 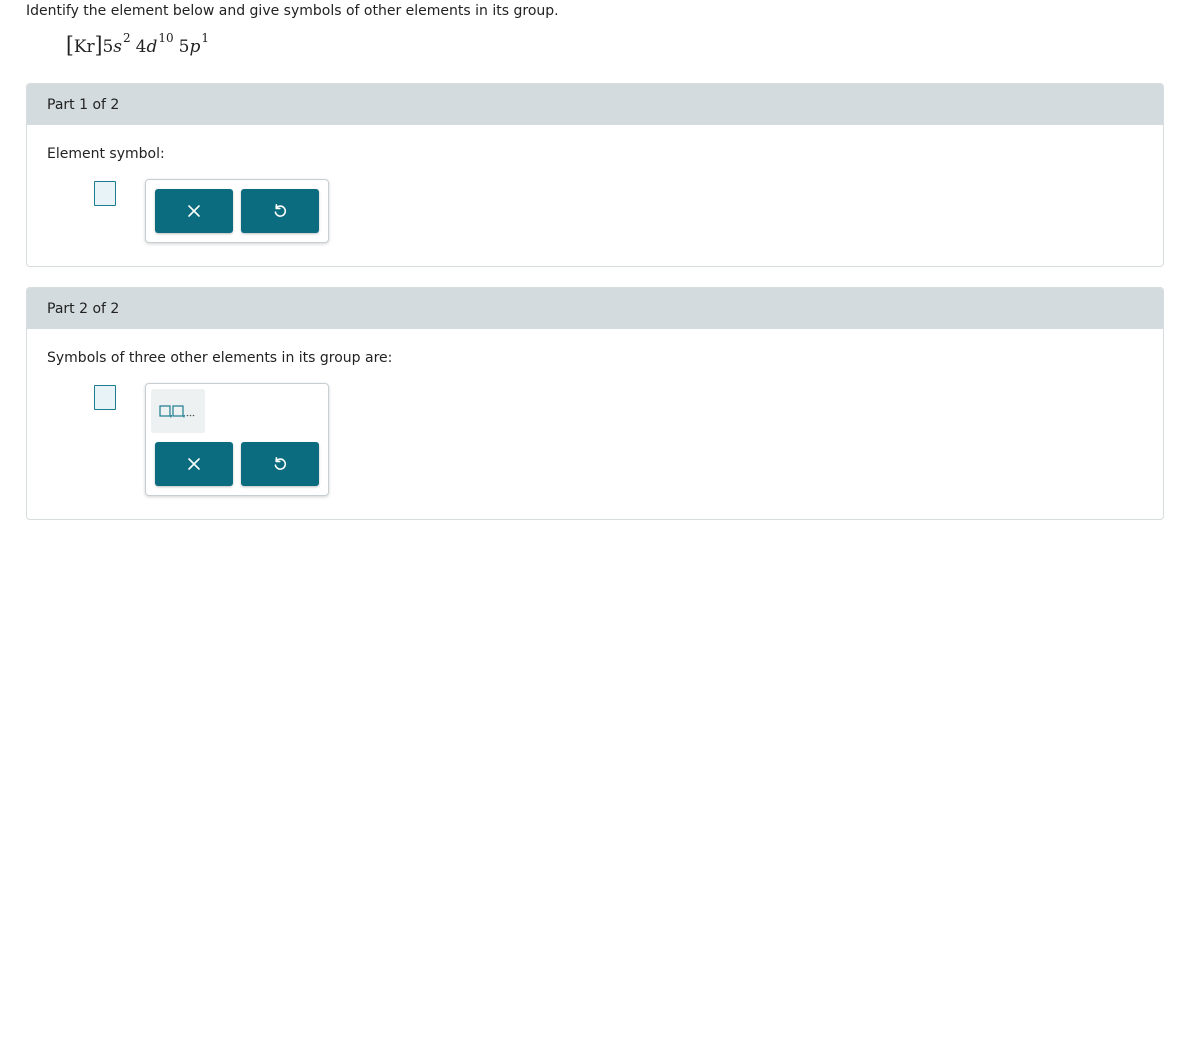 What do you see at coordinates (595, 308) in the screenshot?
I see `part-2-header: Part 2 of 2` at bounding box center [595, 308].